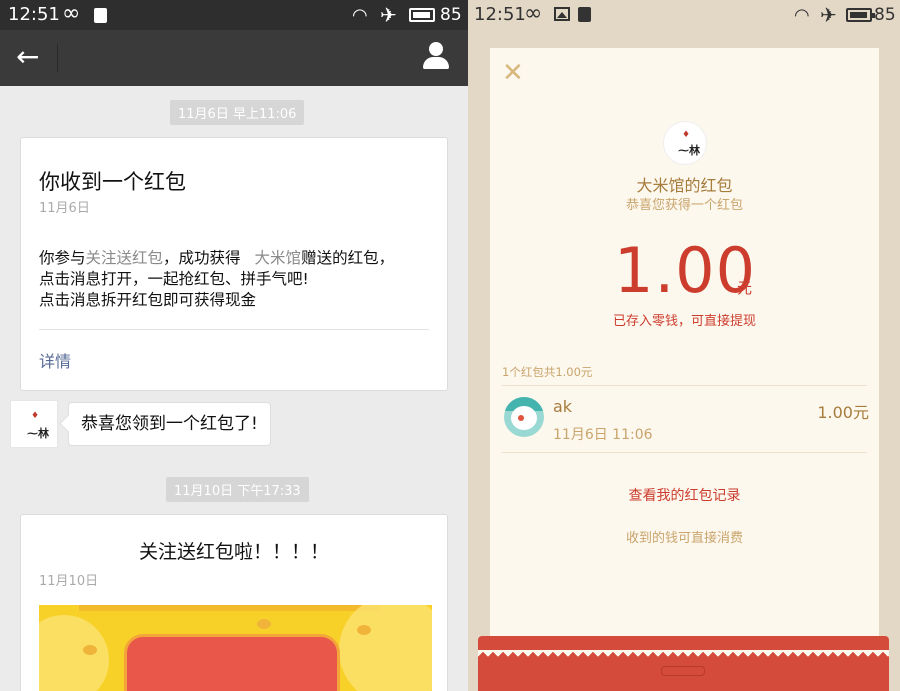 The image size is (900, 691). Describe the element at coordinates (57, 58) in the screenshot. I see `title-divider` at that location.